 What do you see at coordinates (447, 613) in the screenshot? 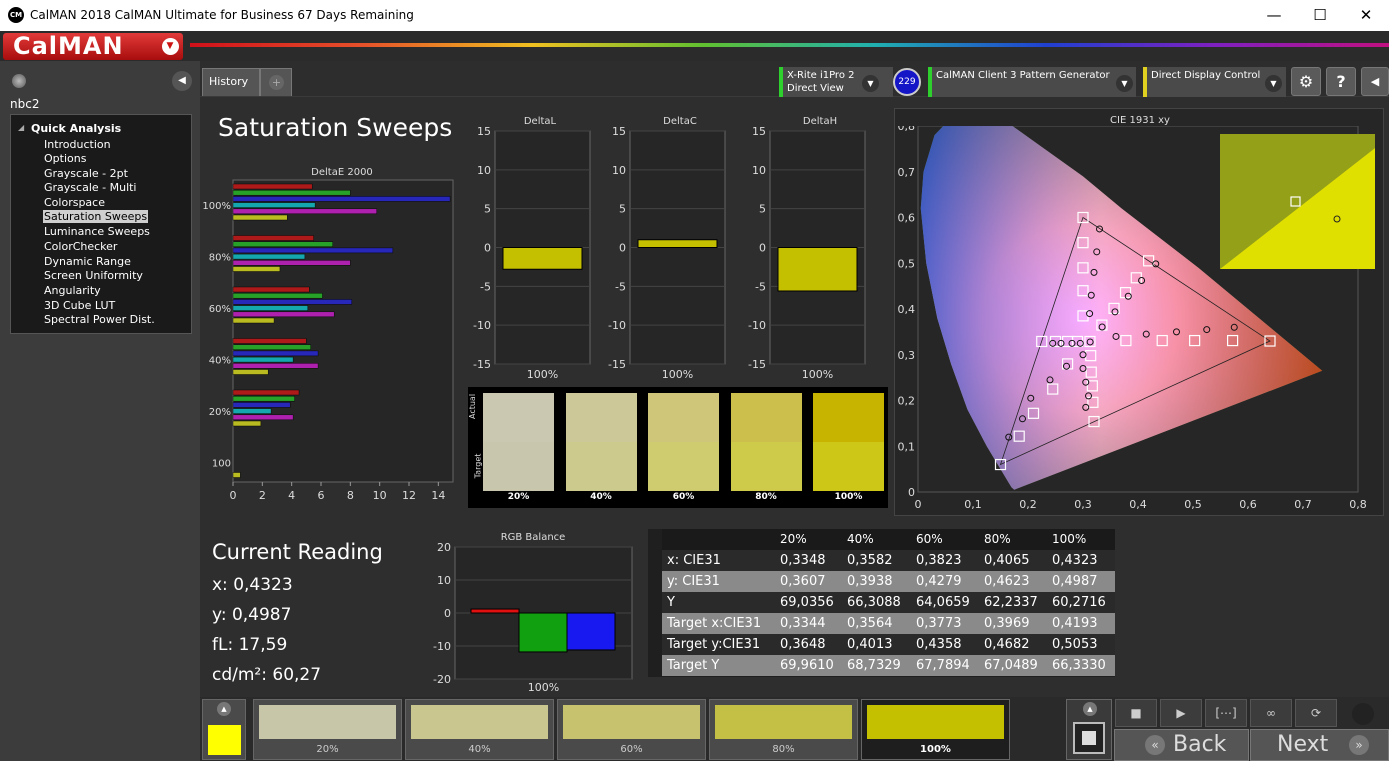
I see `rgb-y-tick-label: 0` at bounding box center [447, 613].